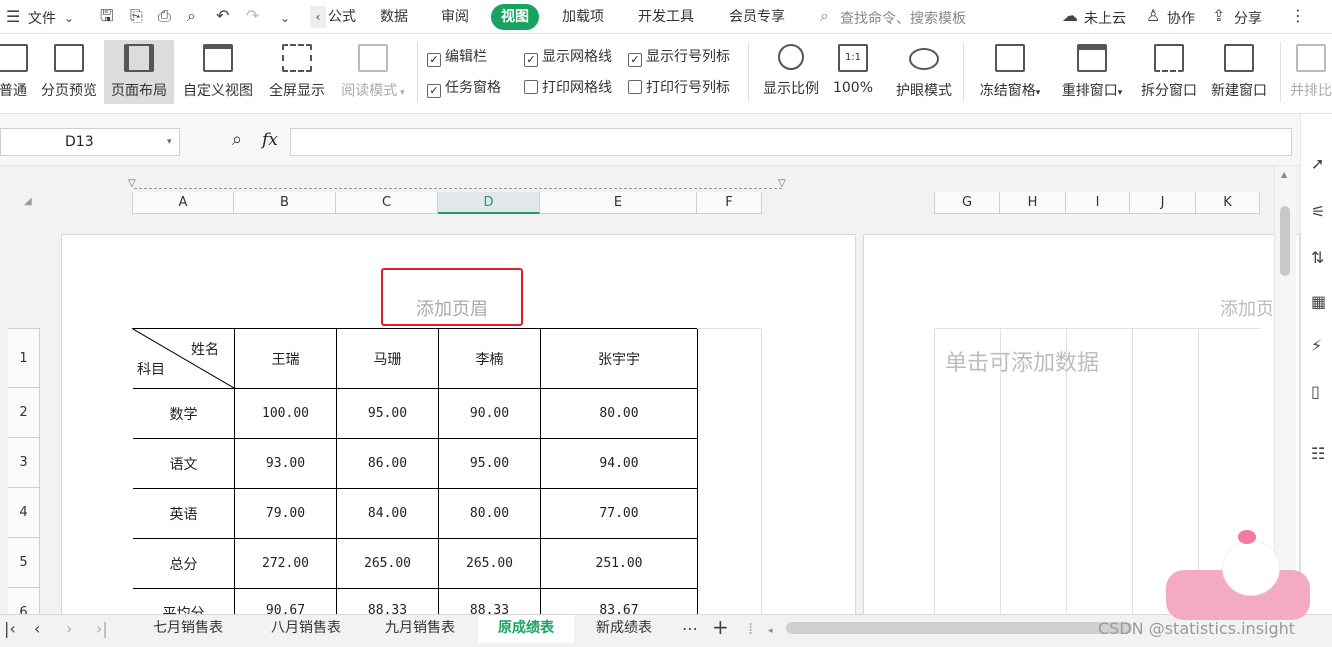 This screenshot has height=647, width=1332. I want to click on column-f-cells, so click(729, 471).